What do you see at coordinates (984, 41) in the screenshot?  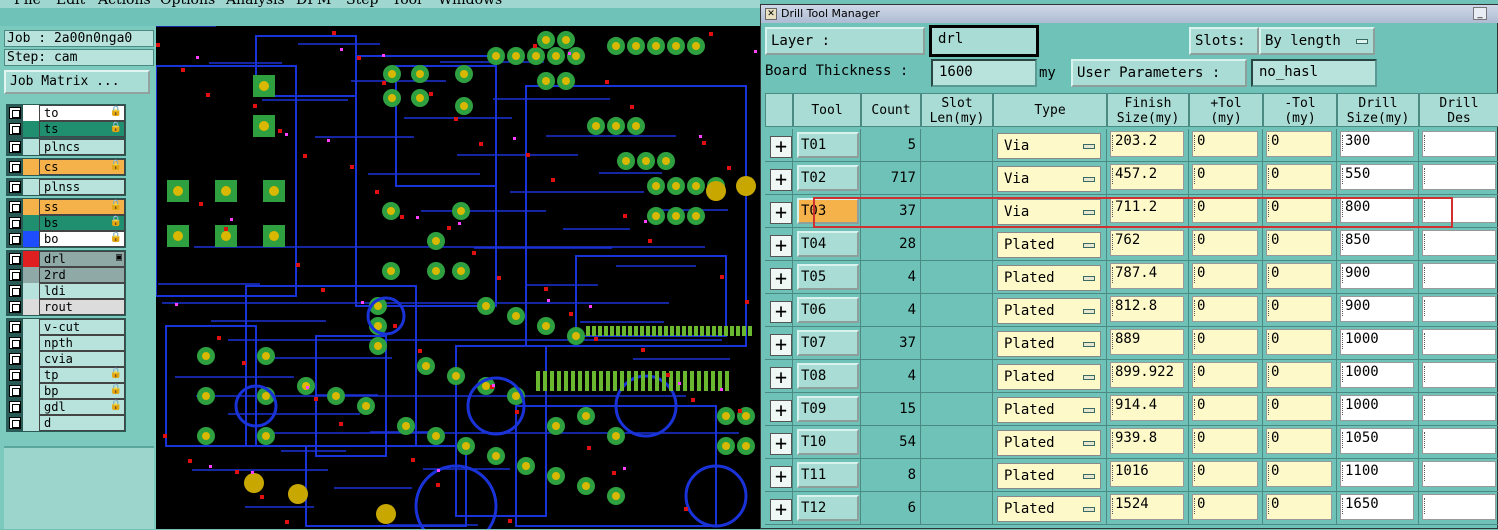 I see `layer-field: drl` at bounding box center [984, 41].